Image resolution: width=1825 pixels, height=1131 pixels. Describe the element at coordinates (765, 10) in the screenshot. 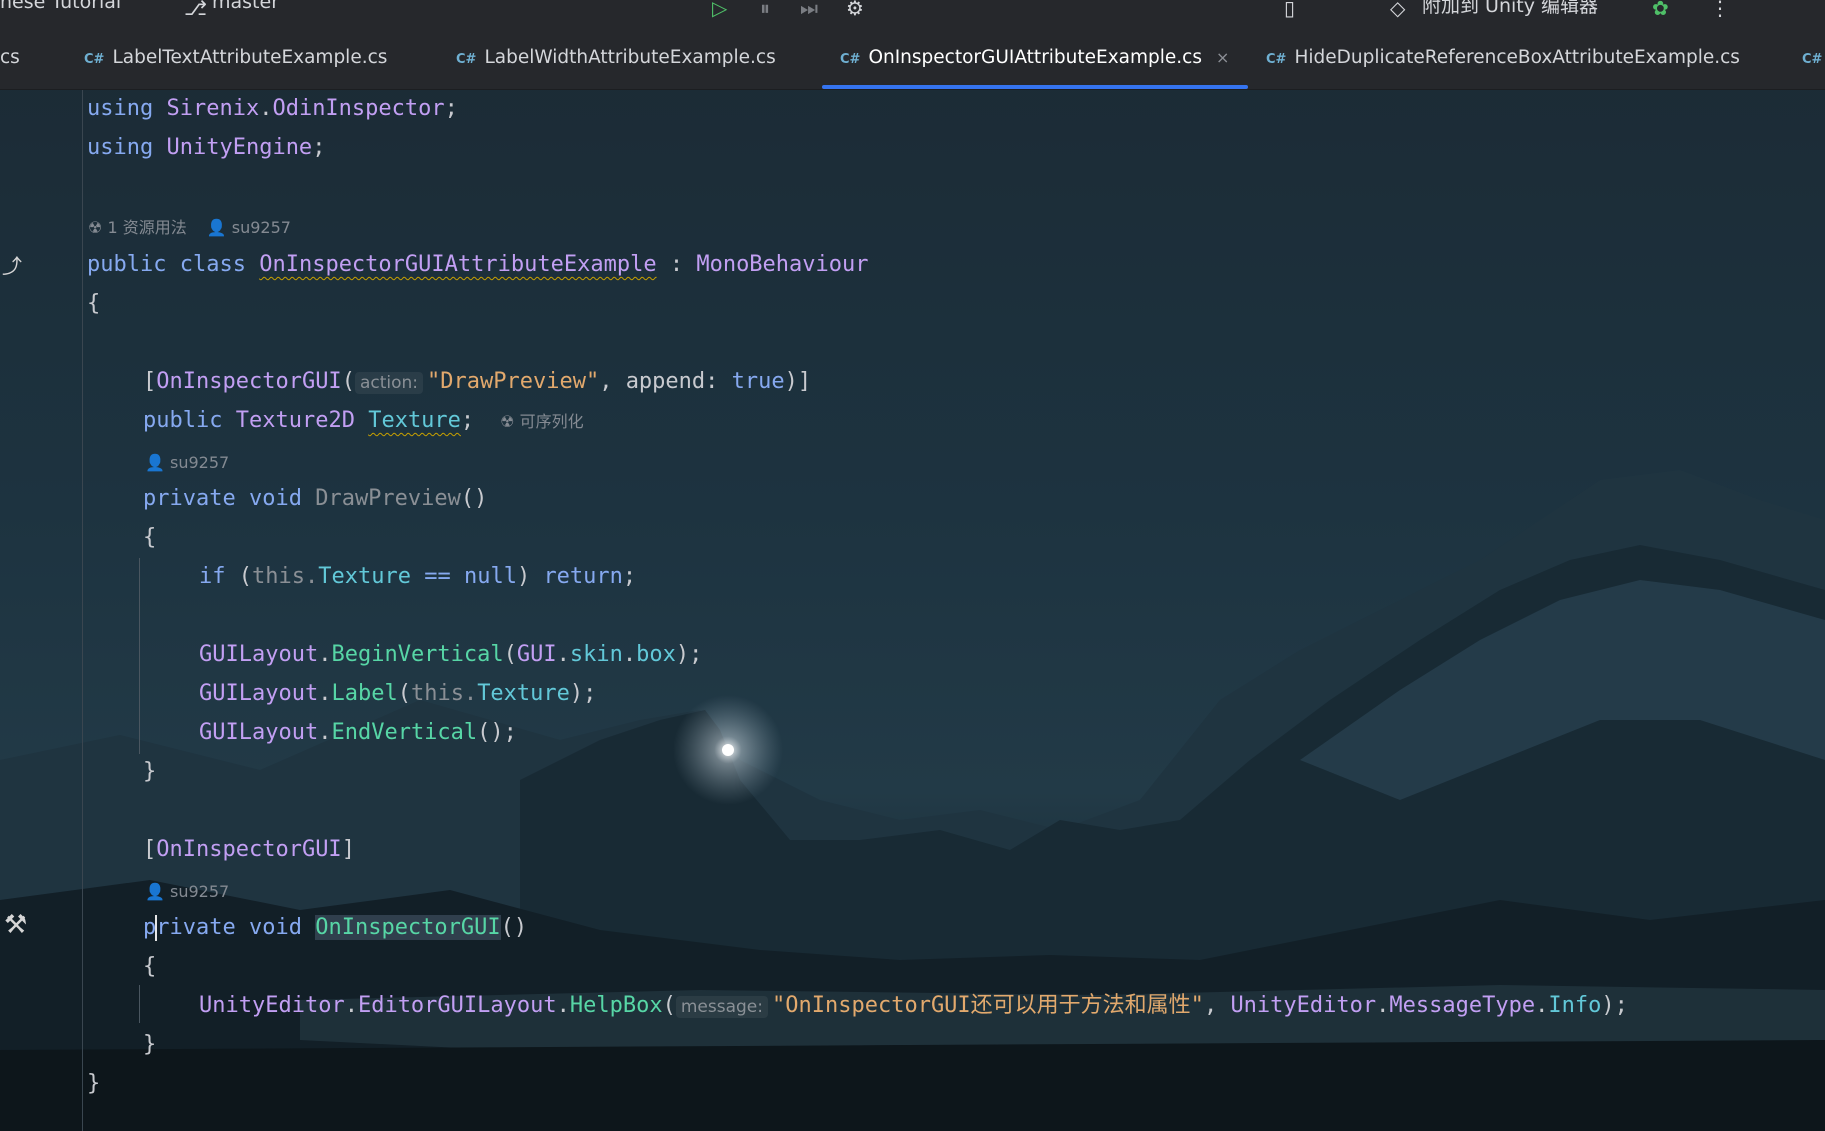

I see `pause-icon: ⏸` at that location.